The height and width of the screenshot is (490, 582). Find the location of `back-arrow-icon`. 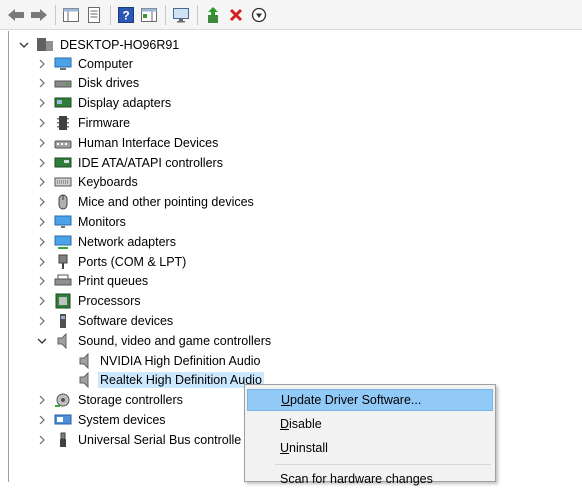

back-arrow-icon is located at coordinates (16, 14).